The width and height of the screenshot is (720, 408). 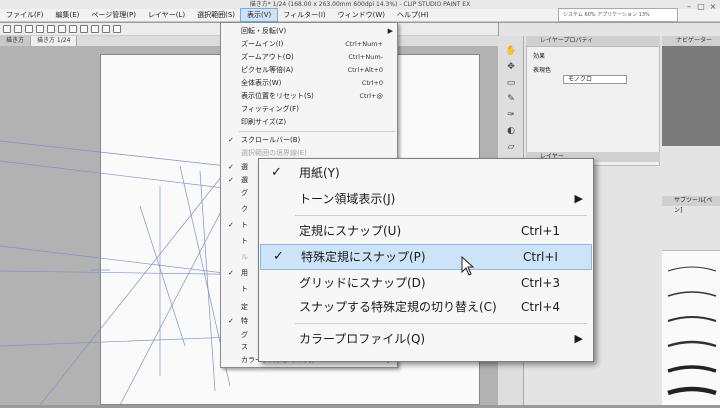 I want to click on submenu-item-switch-special-ruler: スナップする特殊定規の切り替え(C) Ctrl+4, so click(x=426, y=307).